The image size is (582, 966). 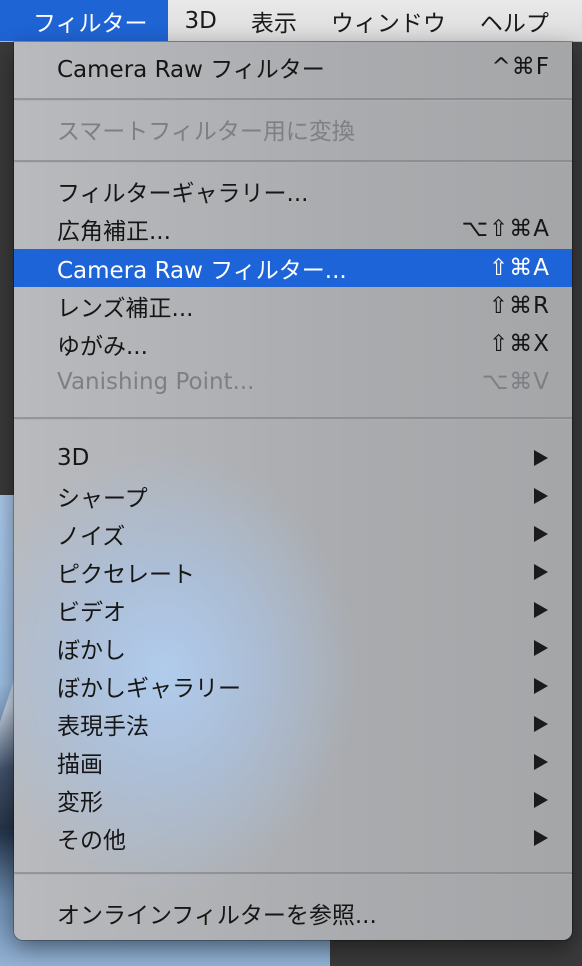 What do you see at coordinates (293, 762) in the screenshot?
I see `menu-item-render: 描画` at bounding box center [293, 762].